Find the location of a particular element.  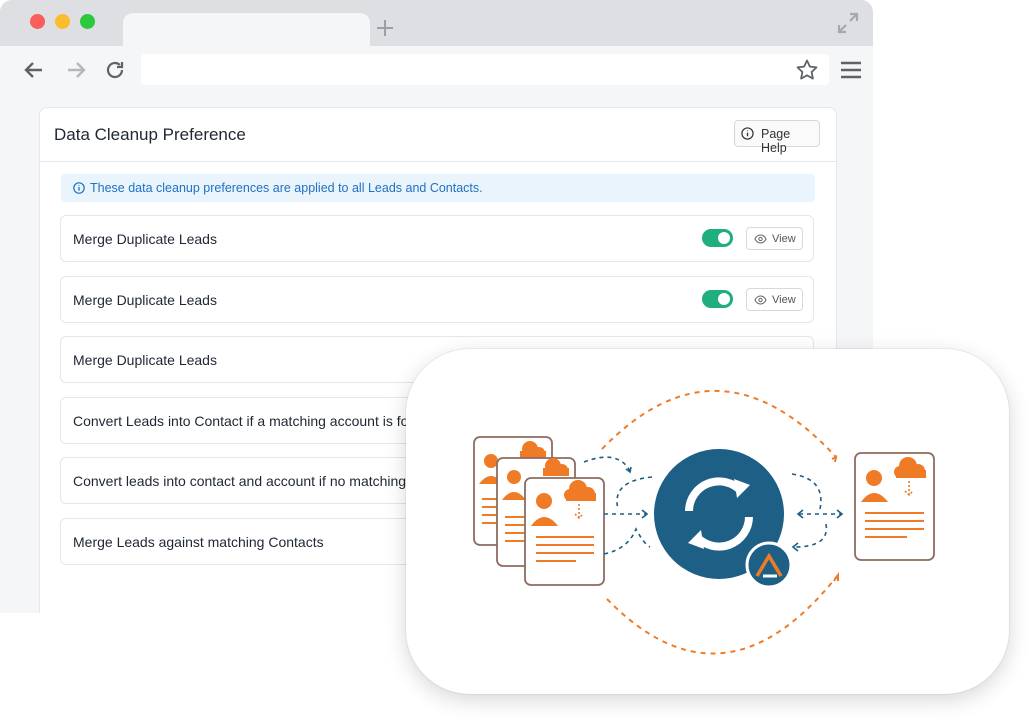

star-icon is located at coordinates (807, 70).